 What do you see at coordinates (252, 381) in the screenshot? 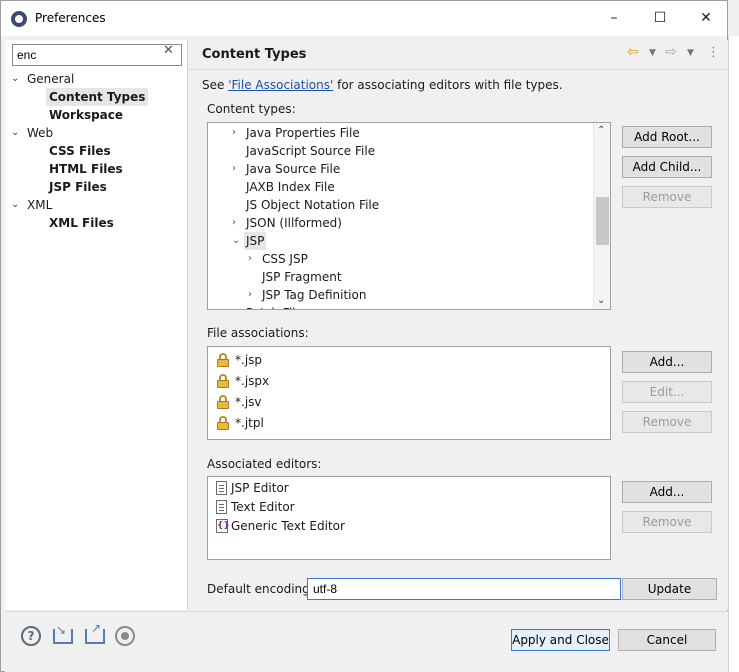
I see `file-association-label: *.jspx` at bounding box center [252, 381].